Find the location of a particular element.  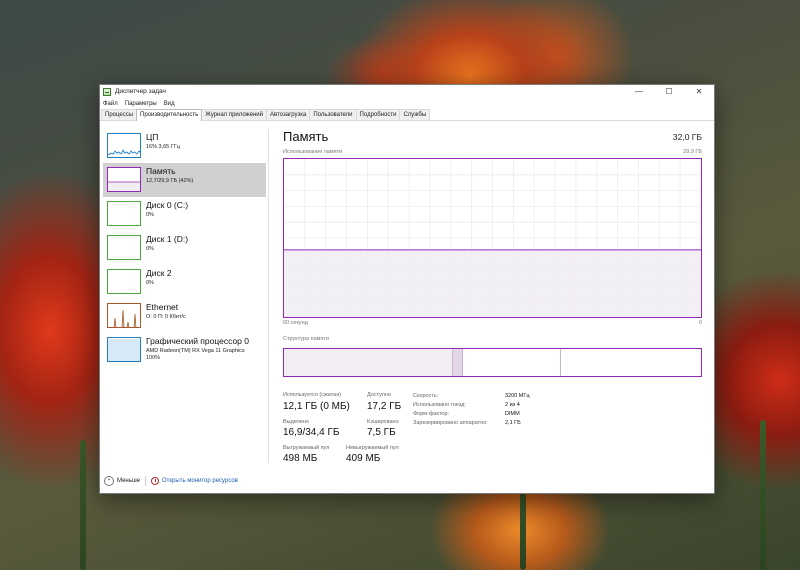

gpu-usage: 100% is located at coordinates (153, 358).